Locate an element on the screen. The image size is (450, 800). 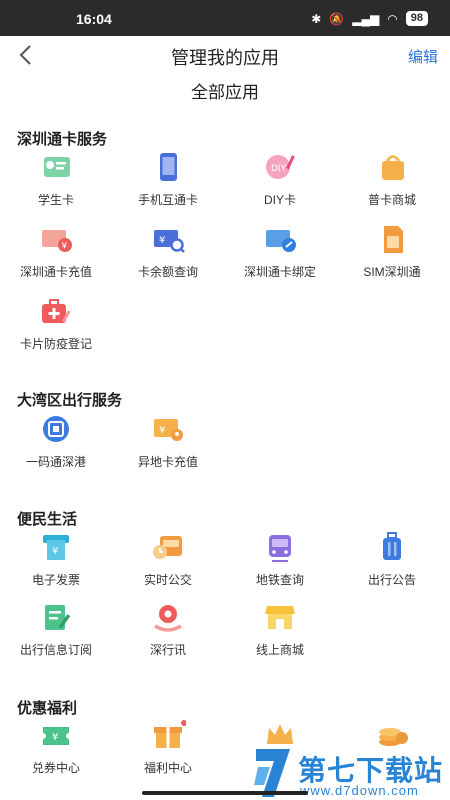
app-label: 出行公告 is located at coordinates (391, 580).